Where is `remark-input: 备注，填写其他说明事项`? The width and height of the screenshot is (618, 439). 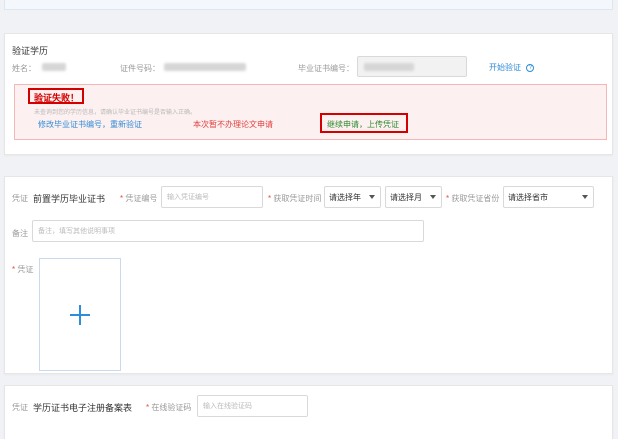
remark-input: 备注，填写其他说明事项 is located at coordinates (228, 231).